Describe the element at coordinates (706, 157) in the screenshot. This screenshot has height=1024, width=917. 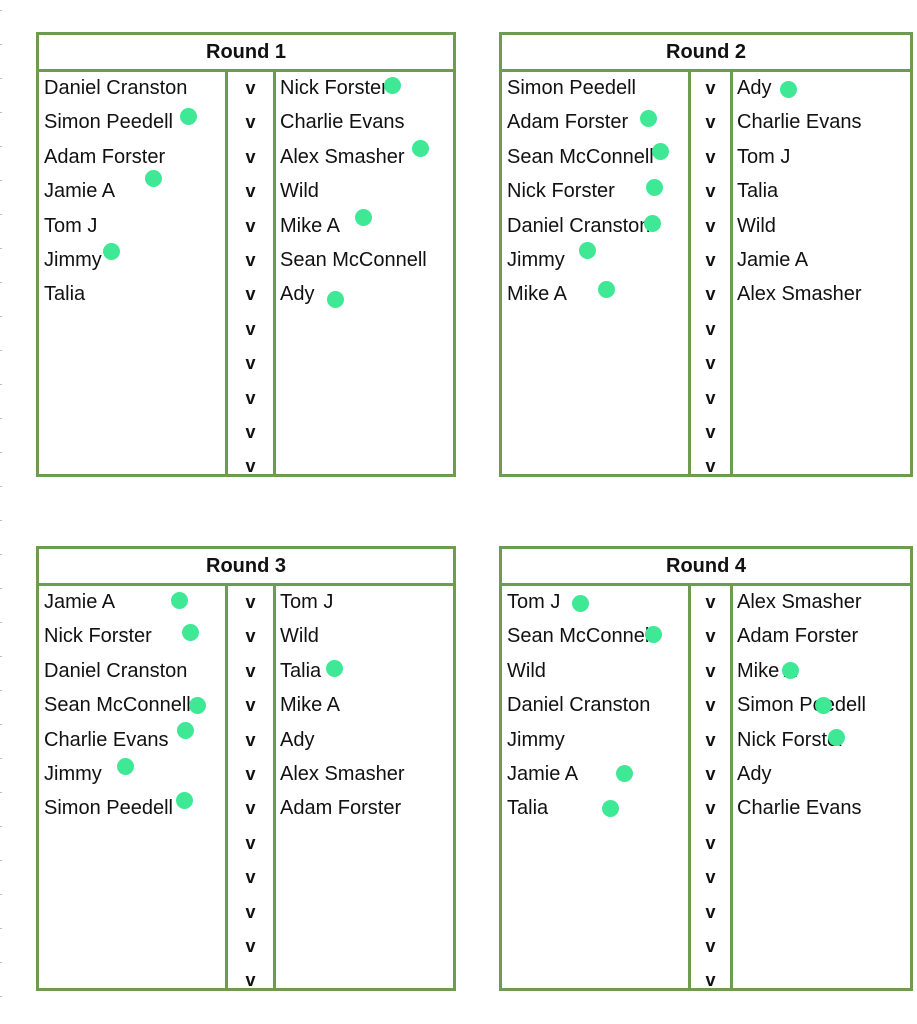
I see `match-row: Sean McConnell v Tom J` at that location.